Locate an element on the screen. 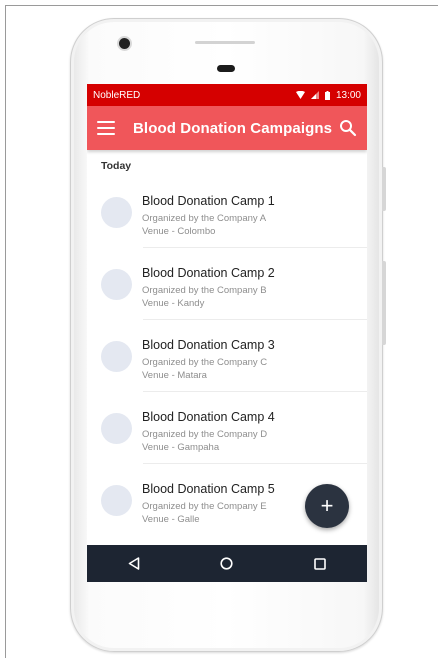 The image size is (440, 660). campaign-title: Blood Donation Camp 2 is located at coordinates (208, 273).